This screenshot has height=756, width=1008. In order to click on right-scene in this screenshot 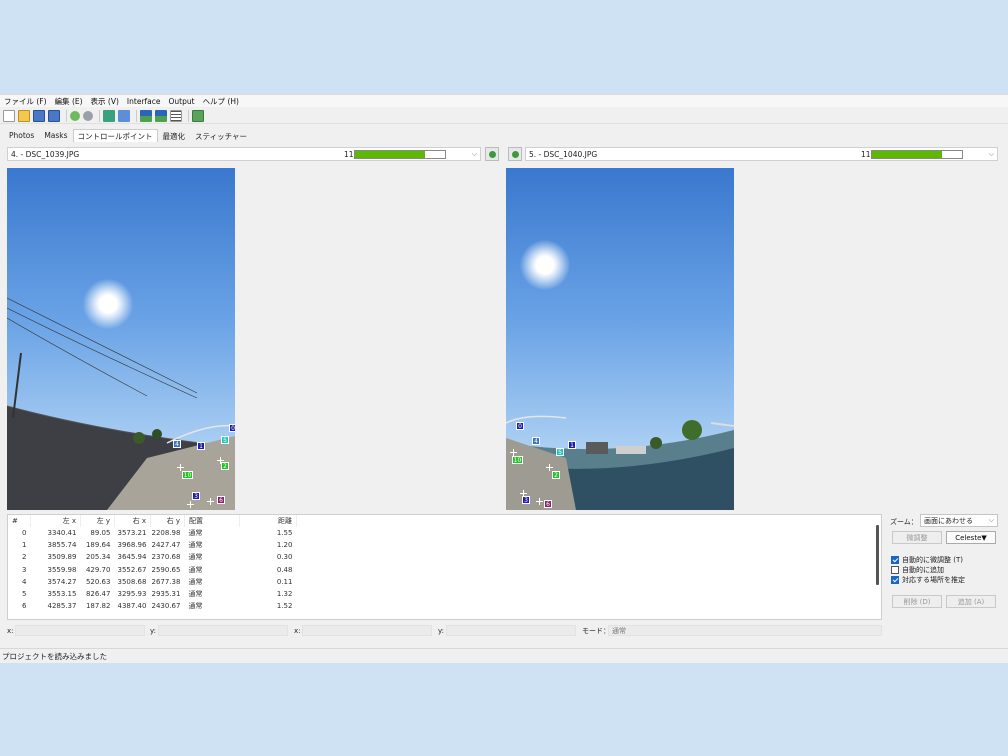, I will do `click(620, 462)`.